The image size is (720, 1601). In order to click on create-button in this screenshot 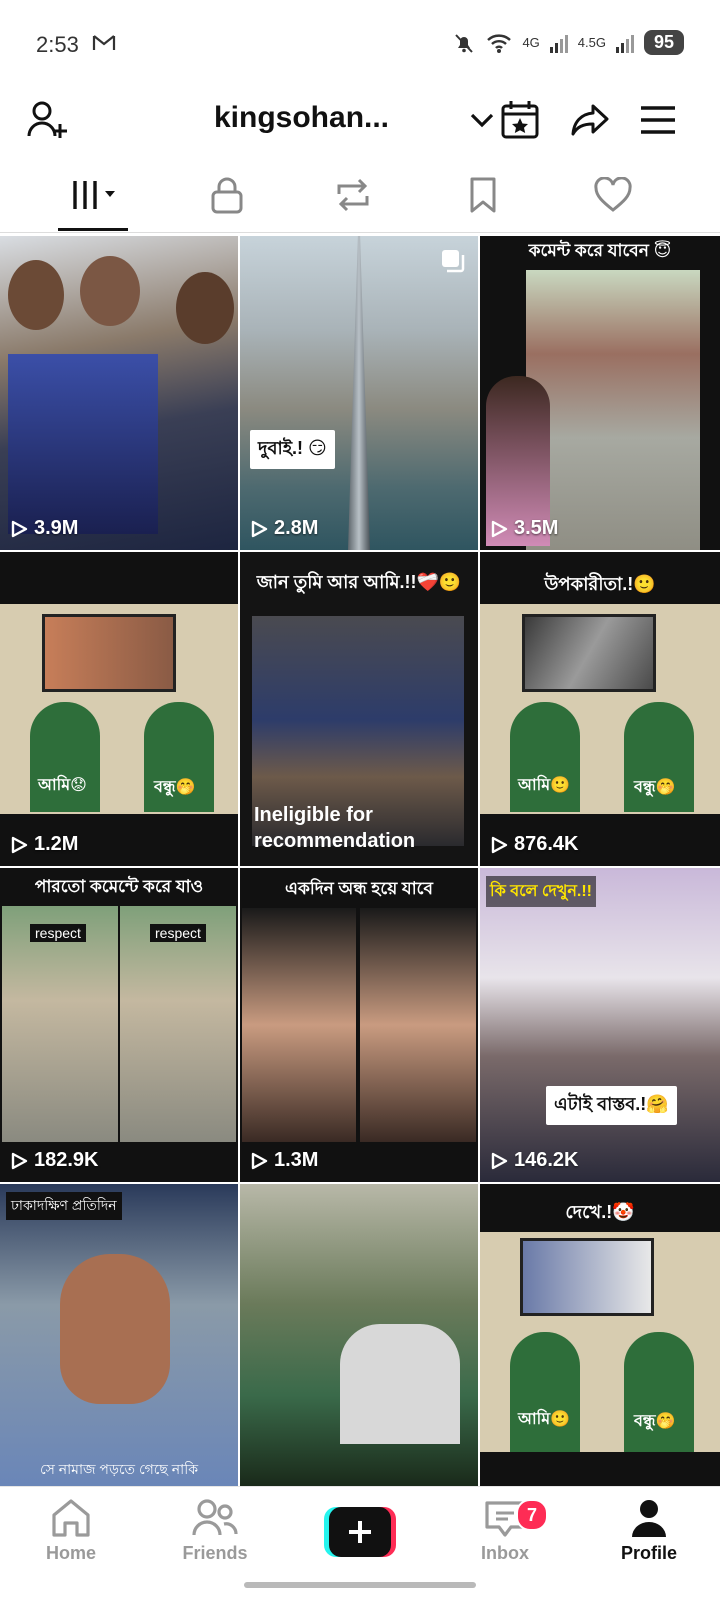, I will do `click(360, 1532)`.